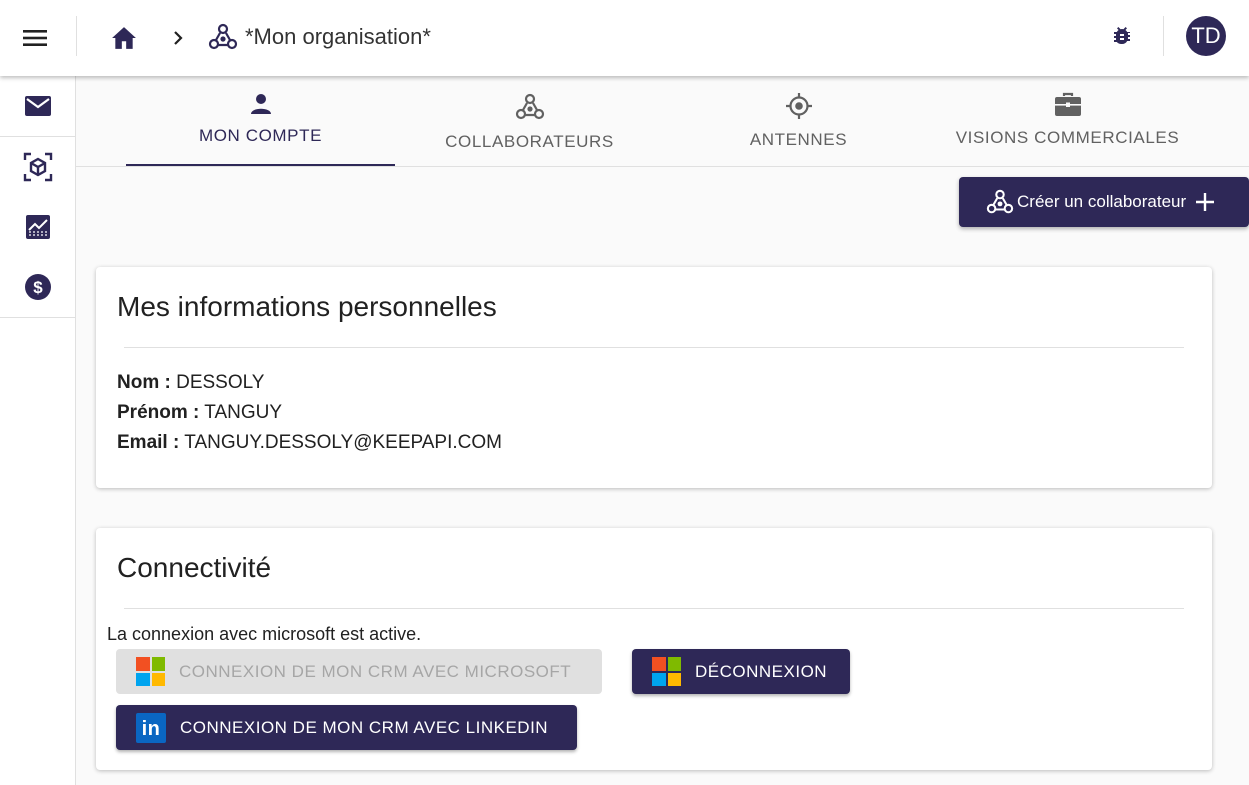  I want to click on sidebar: $, so click(38, 430).